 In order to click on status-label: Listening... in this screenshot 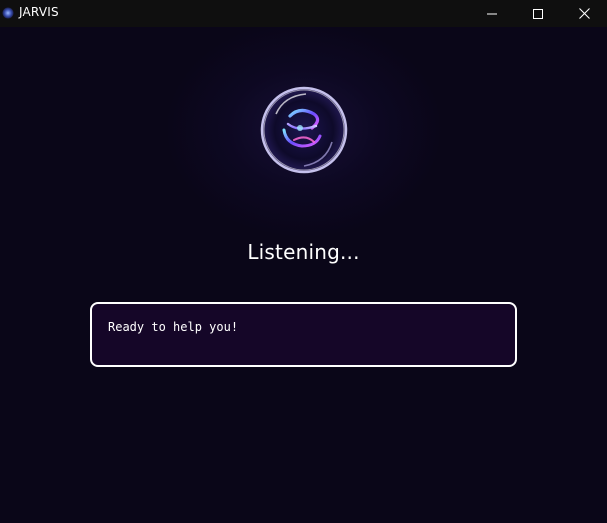, I will do `click(303, 252)`.